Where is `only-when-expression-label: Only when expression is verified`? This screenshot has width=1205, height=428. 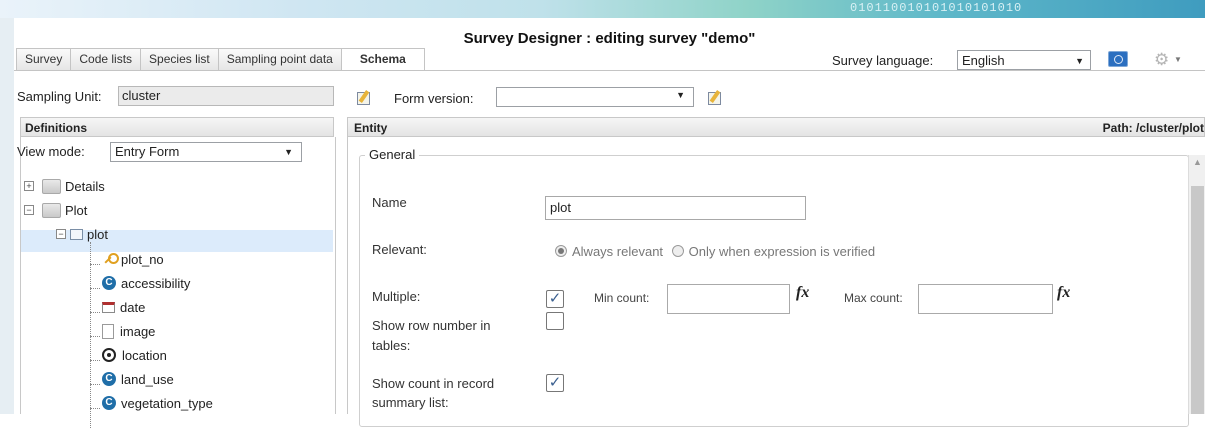 only-when-expression-label: Only when expression is verified is located at coordinates (782, 251).